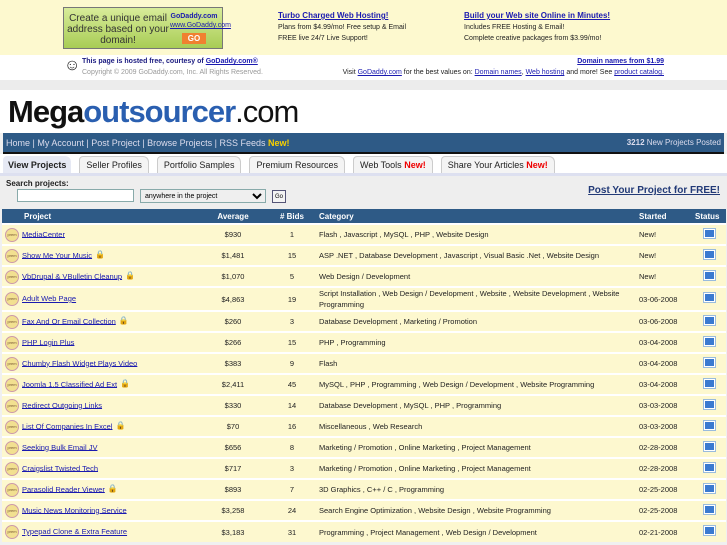 This screenshot has width=727, height=545. I want to click on tab-portfolio-samples: Portfolio Samples, so click(199, 164).